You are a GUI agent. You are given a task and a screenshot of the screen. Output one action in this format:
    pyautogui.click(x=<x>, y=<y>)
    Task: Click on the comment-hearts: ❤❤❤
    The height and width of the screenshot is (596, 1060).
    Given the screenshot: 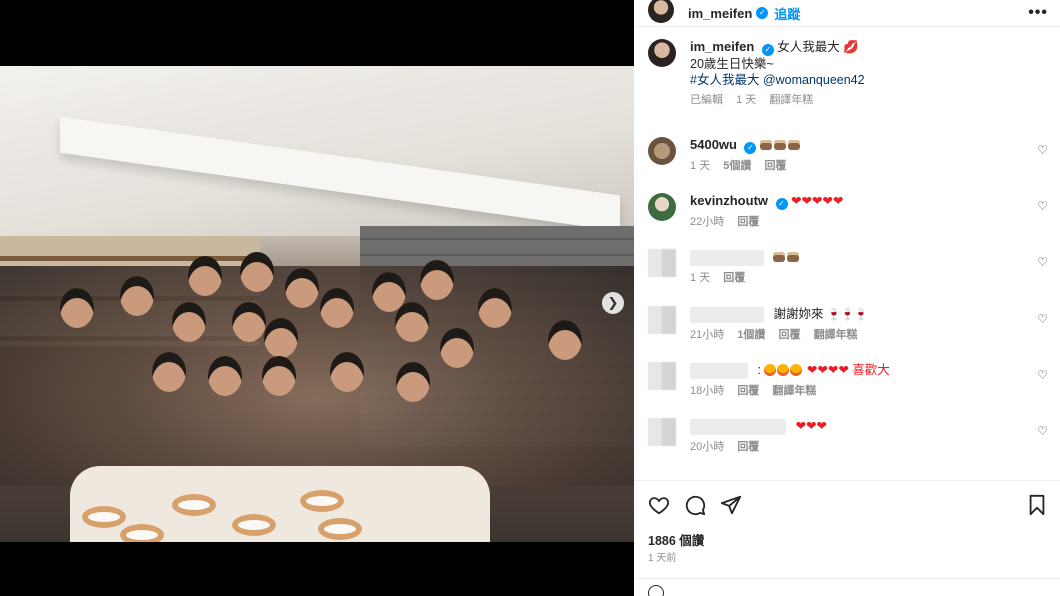 What is the action you would take?
    pyautogui.click(x=811, y=426)
    